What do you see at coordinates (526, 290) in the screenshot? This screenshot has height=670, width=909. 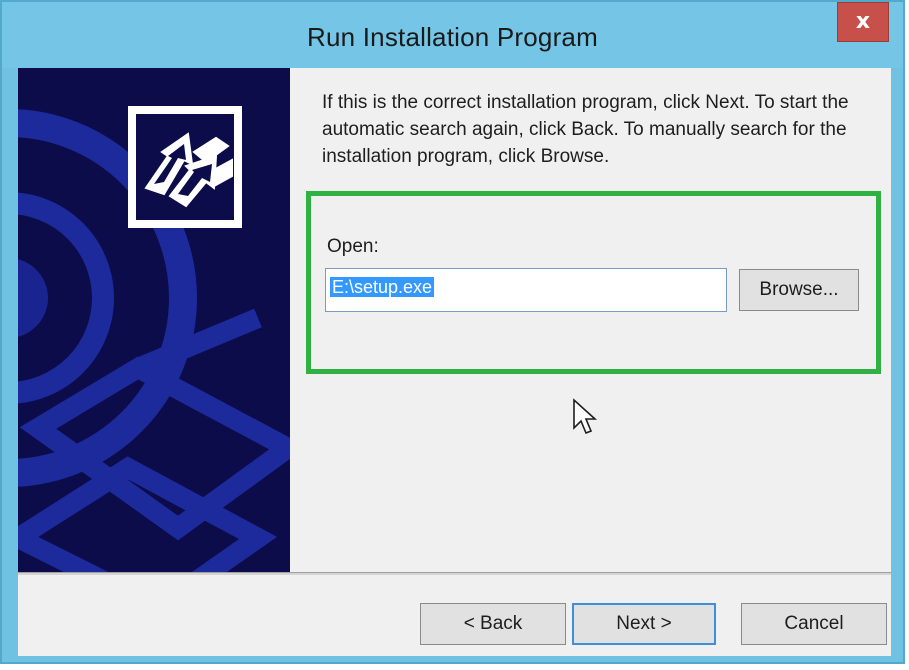 I see `open-path-input: E:\setup.exe` at bounding box center [526, 290].